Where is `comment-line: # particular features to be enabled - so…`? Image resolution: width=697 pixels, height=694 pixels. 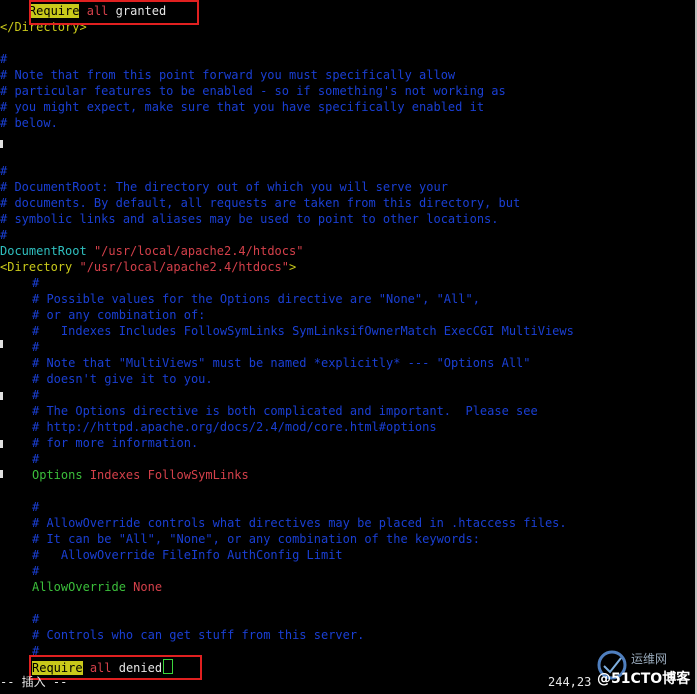
comment-line: # particular features to be enabled - so… is located at coordinates (253, 91).